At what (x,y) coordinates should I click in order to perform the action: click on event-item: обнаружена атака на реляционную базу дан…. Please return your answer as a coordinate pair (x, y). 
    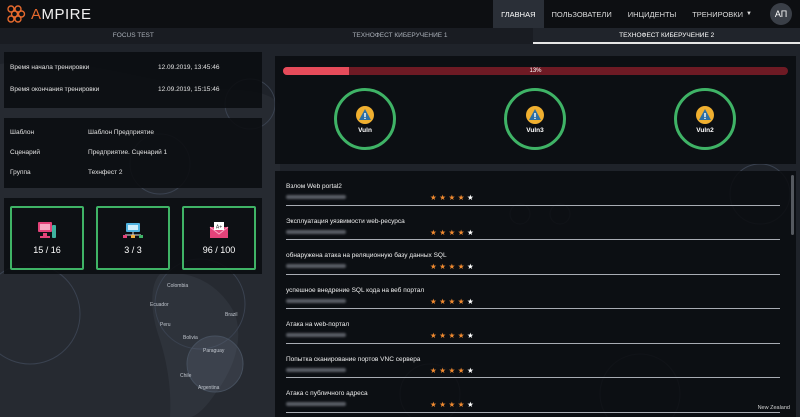
    Looking at the image, I should click on (535, 257).